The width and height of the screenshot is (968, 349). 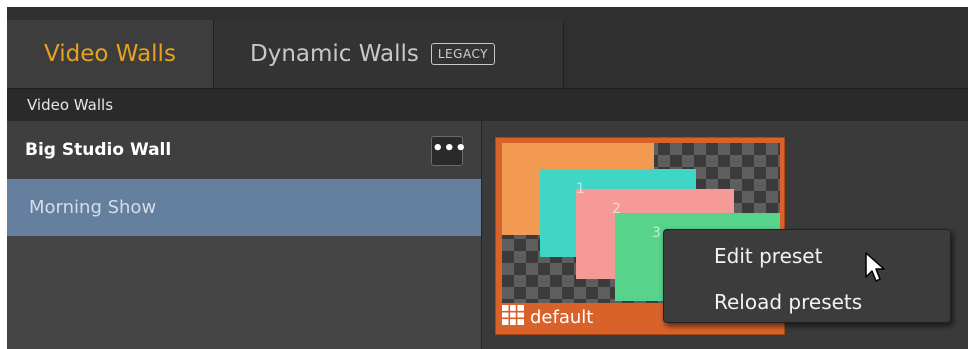 I want to click on mouse-cursor-icon, so click(x=876, y=270).